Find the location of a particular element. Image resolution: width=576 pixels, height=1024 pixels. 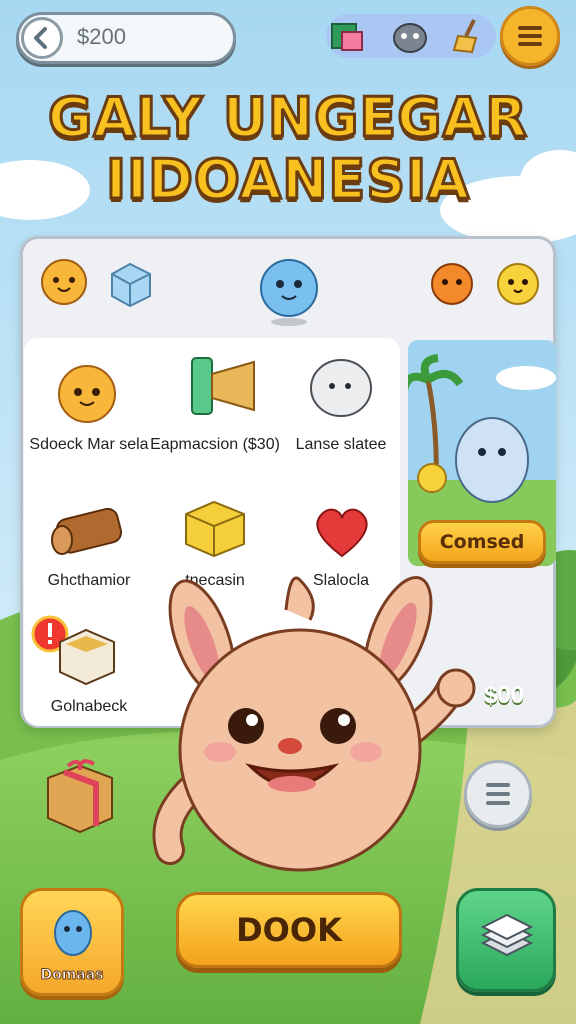

fox-character-icon is located at coordinates (452, 282).